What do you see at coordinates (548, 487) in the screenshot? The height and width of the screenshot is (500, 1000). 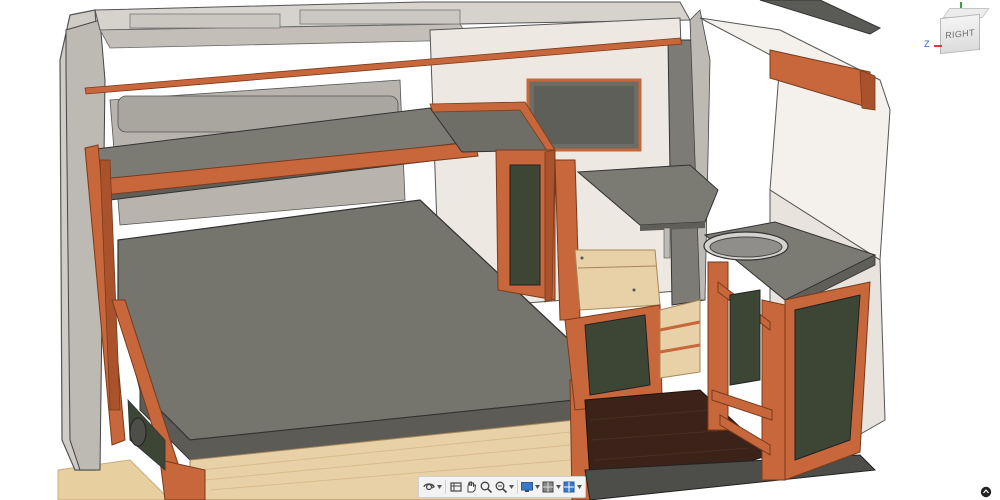 I see `grid-snaps-icon` at bounding box center [548, 487].